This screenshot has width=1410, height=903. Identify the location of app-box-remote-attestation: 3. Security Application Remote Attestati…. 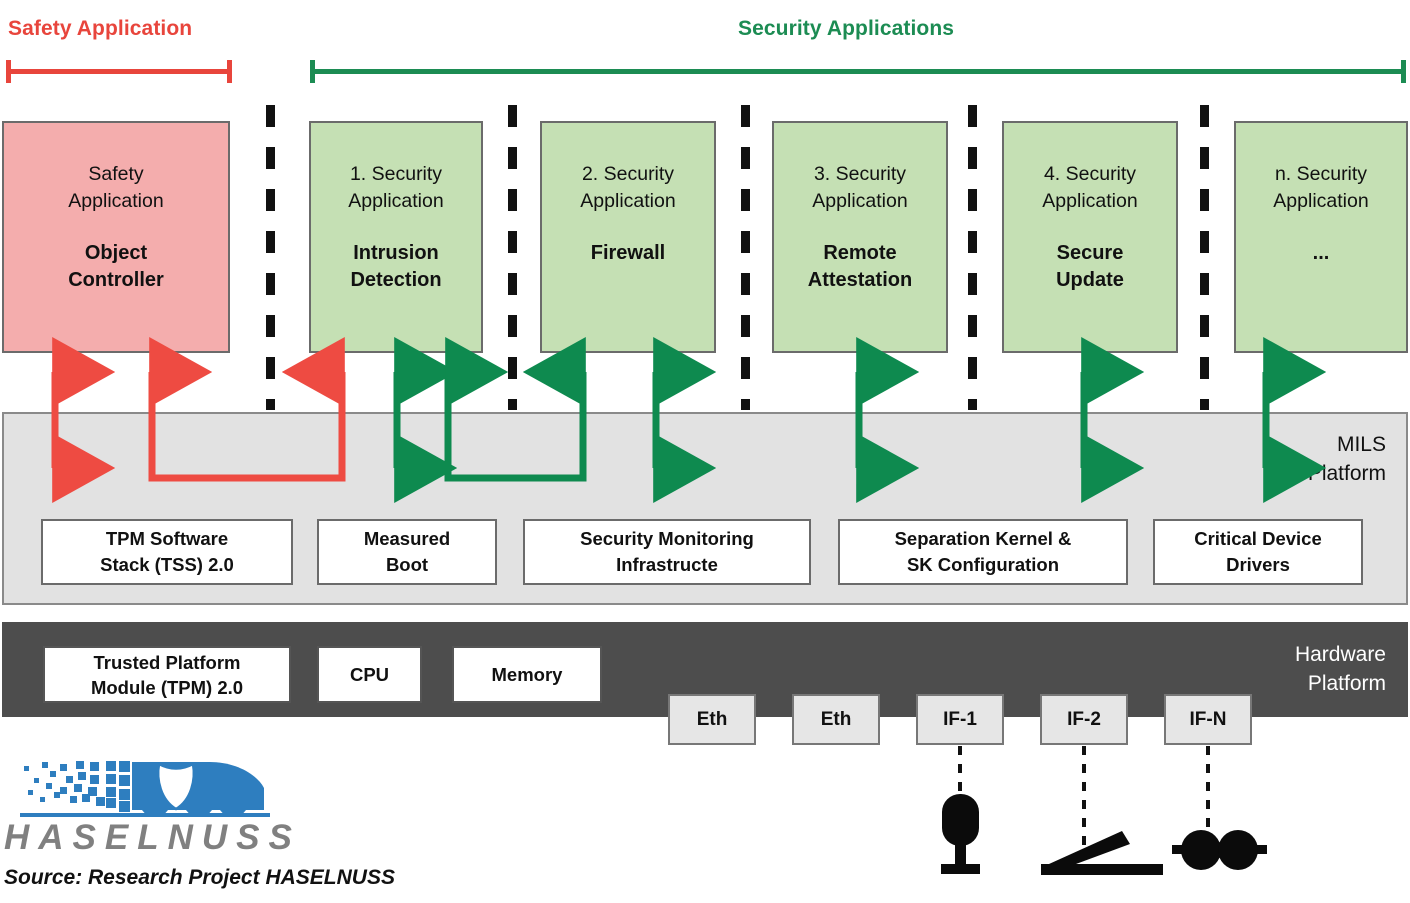
(860, 237).